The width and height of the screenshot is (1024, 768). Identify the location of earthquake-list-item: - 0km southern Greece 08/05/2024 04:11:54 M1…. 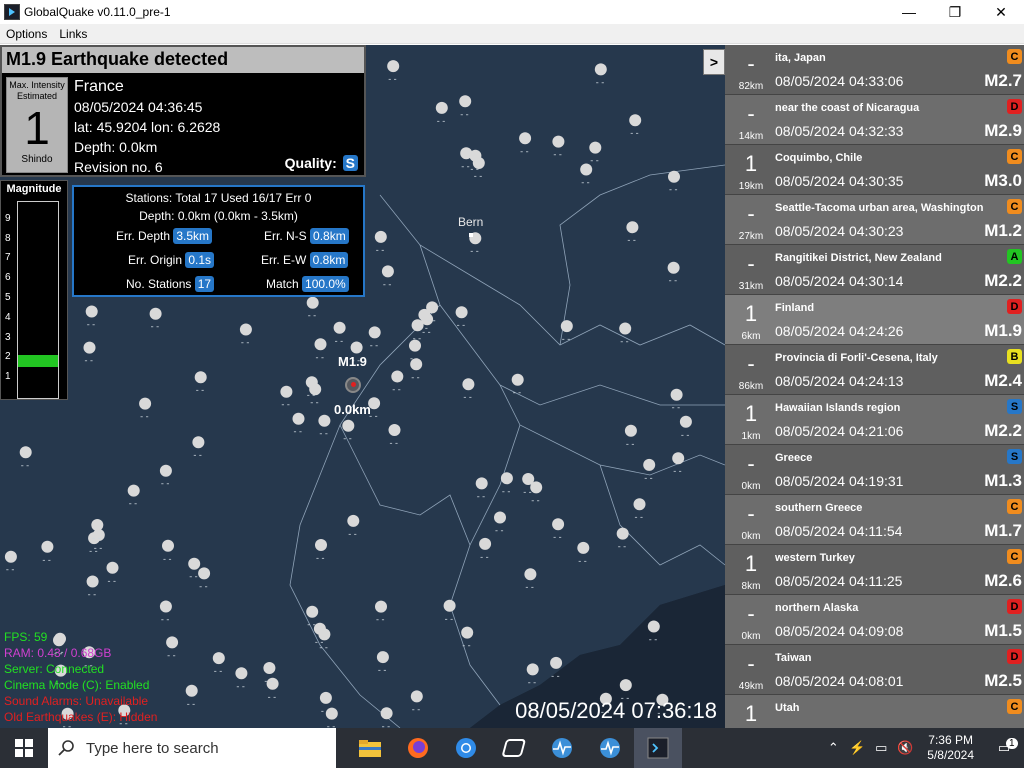
(874, 520).